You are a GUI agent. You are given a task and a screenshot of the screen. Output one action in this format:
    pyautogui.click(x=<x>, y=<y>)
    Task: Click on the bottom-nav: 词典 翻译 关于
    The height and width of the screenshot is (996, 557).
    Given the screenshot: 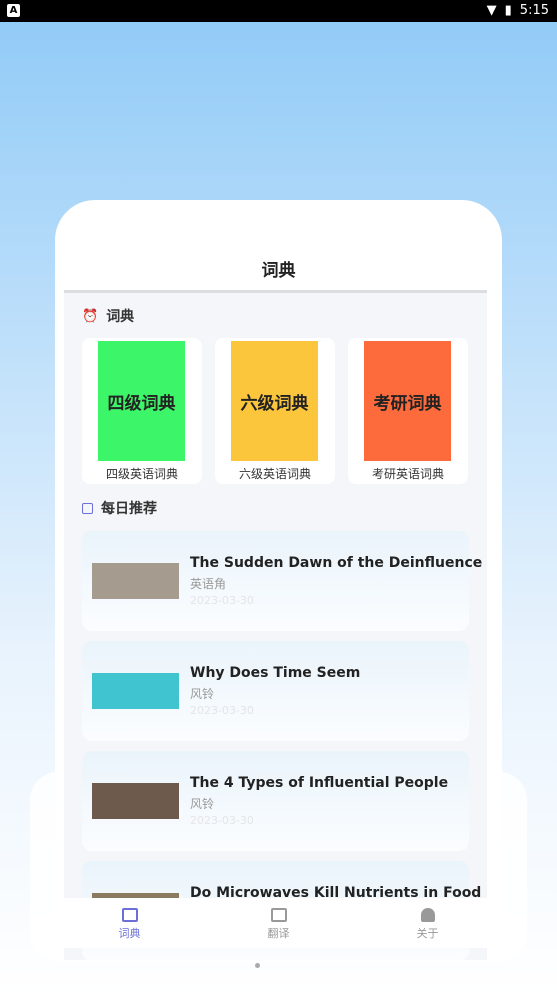 What is the action you would take?
    pyautogui.click(x=278, y=923)
    